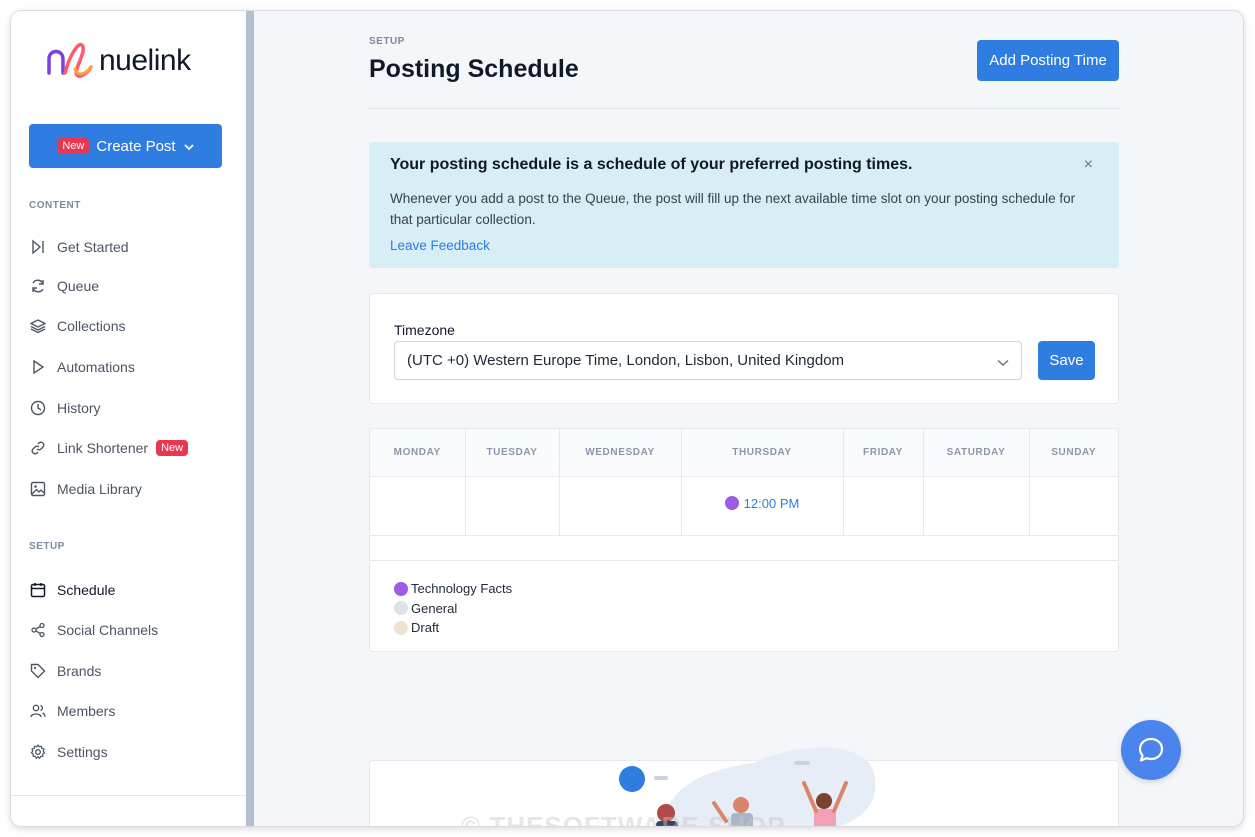 The height and width of the screenshot is (837, 1255). I want to click on sidebar-item-get-started: Get Started, so click(79, 247).